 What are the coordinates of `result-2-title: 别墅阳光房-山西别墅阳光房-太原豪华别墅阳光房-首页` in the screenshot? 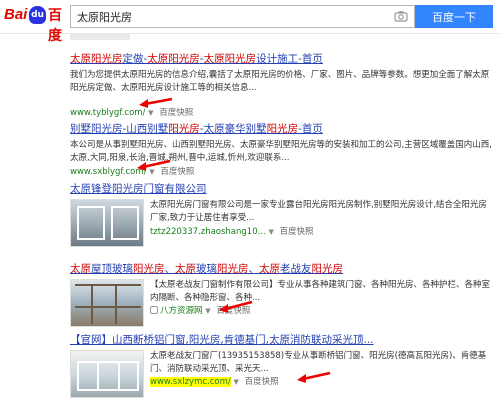 It's located at (282, 129).